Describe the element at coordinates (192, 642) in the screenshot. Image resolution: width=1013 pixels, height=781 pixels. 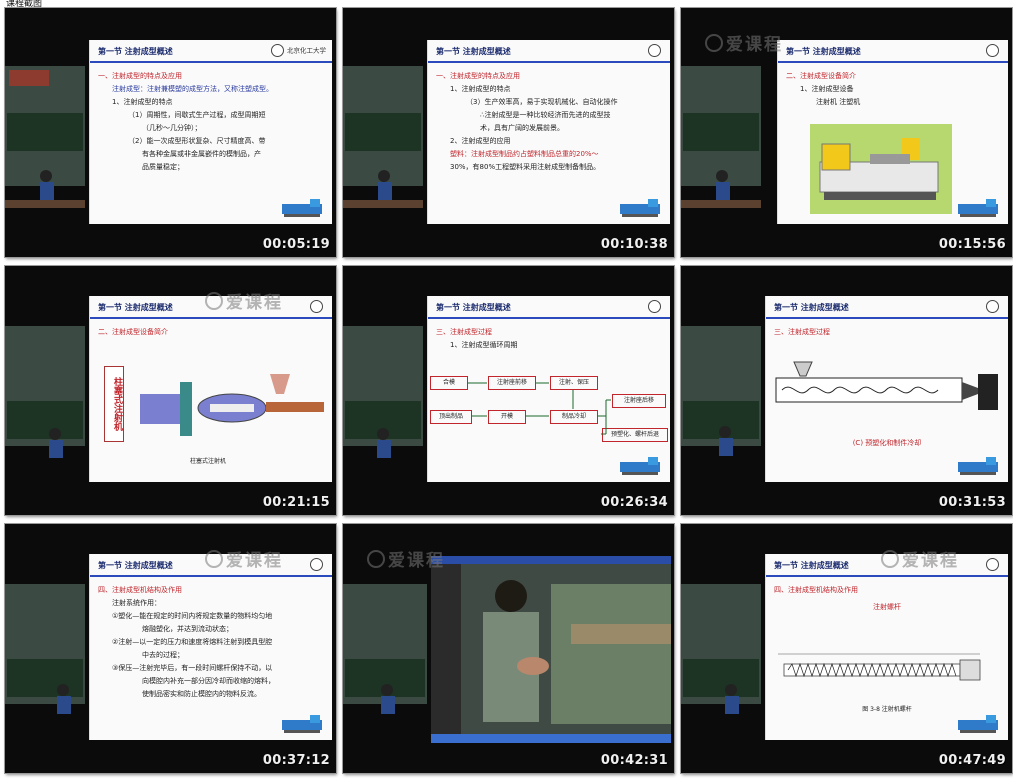
I see `slide-line: ②注射—以一定的压力和速度将熔料注射到模具型腔` at that location.